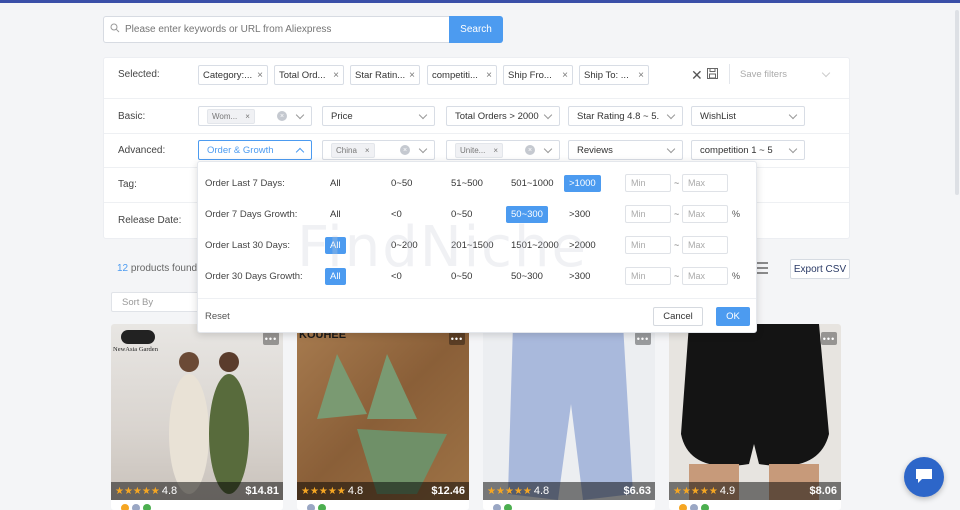 This screenshot has height=510, width=960. I want to click on order-growth-select: Order & Growth, so click(255, 150).